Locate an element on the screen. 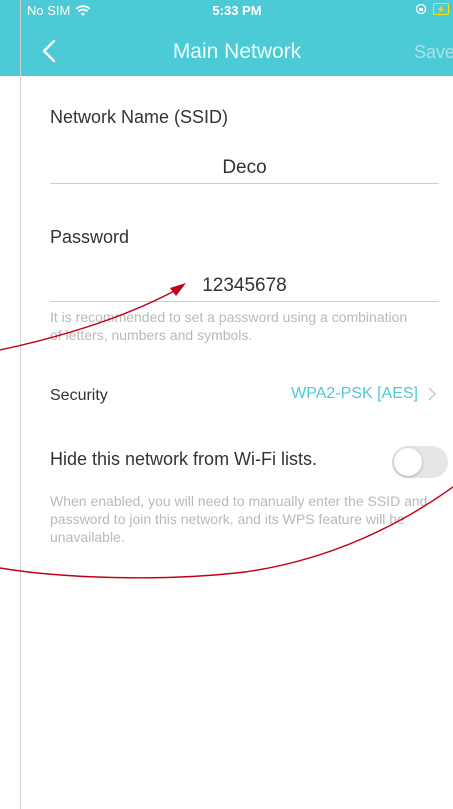 Image resolution: width=453 pixels, height=809 pixels. page-title: Main Network is located at coordinates (237, 51).